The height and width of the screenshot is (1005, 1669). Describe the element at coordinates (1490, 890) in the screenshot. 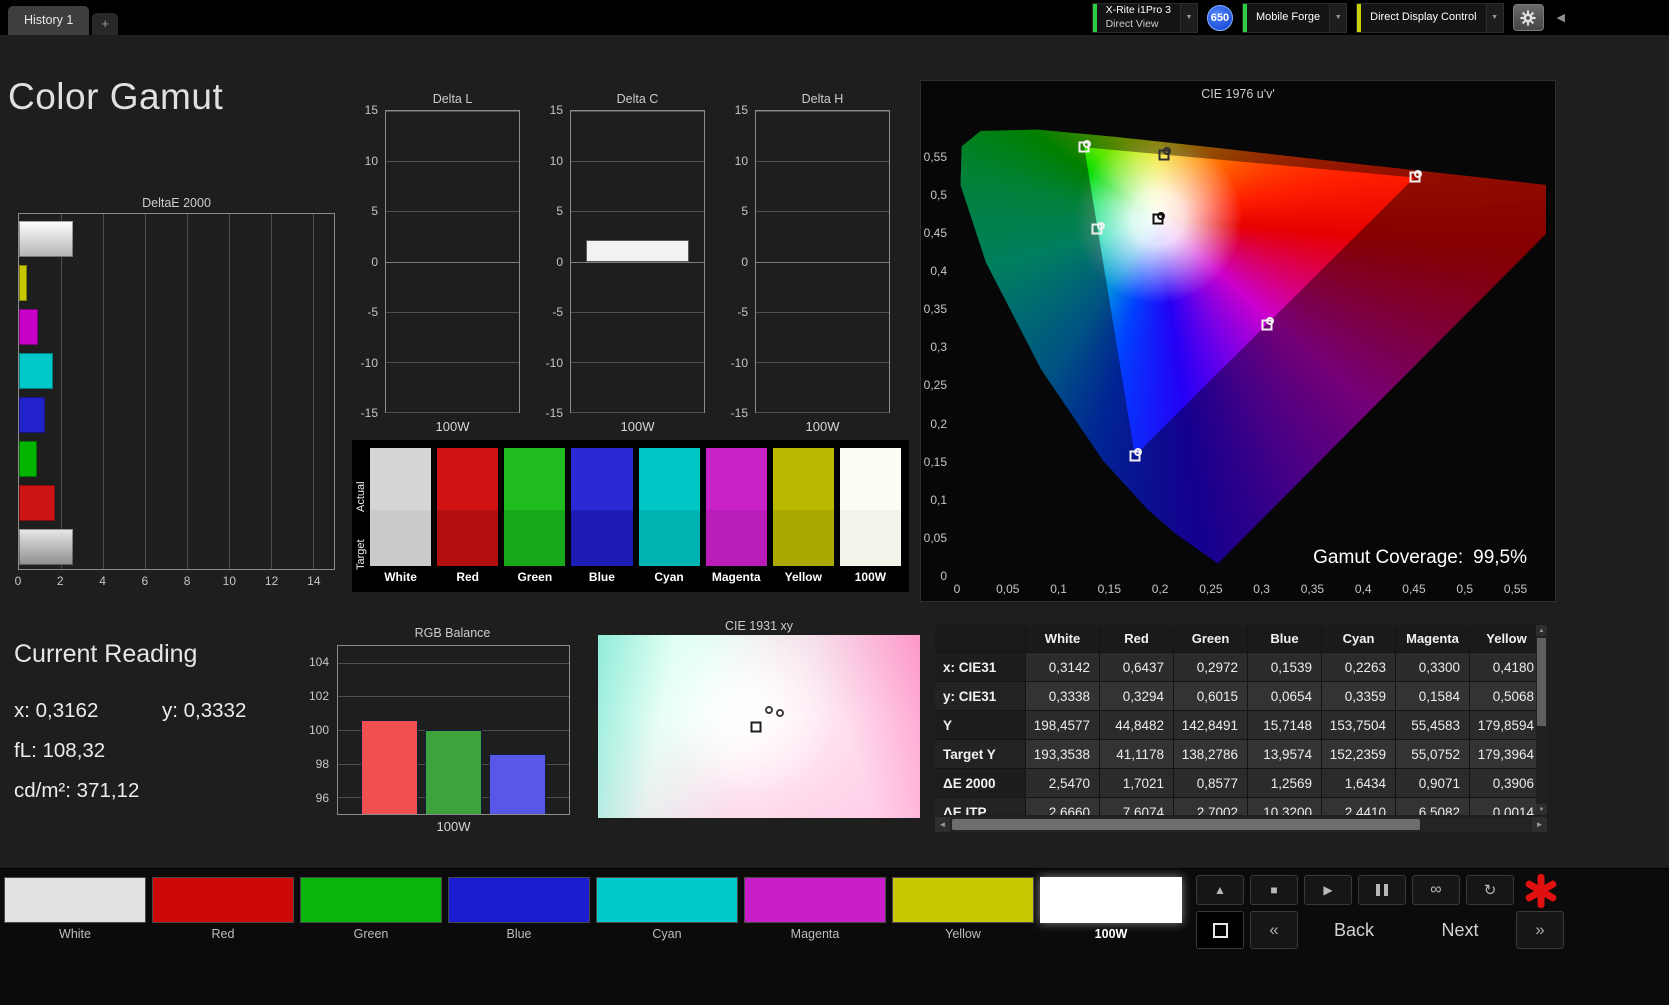

I see `refresh-button: ↻` at that location.